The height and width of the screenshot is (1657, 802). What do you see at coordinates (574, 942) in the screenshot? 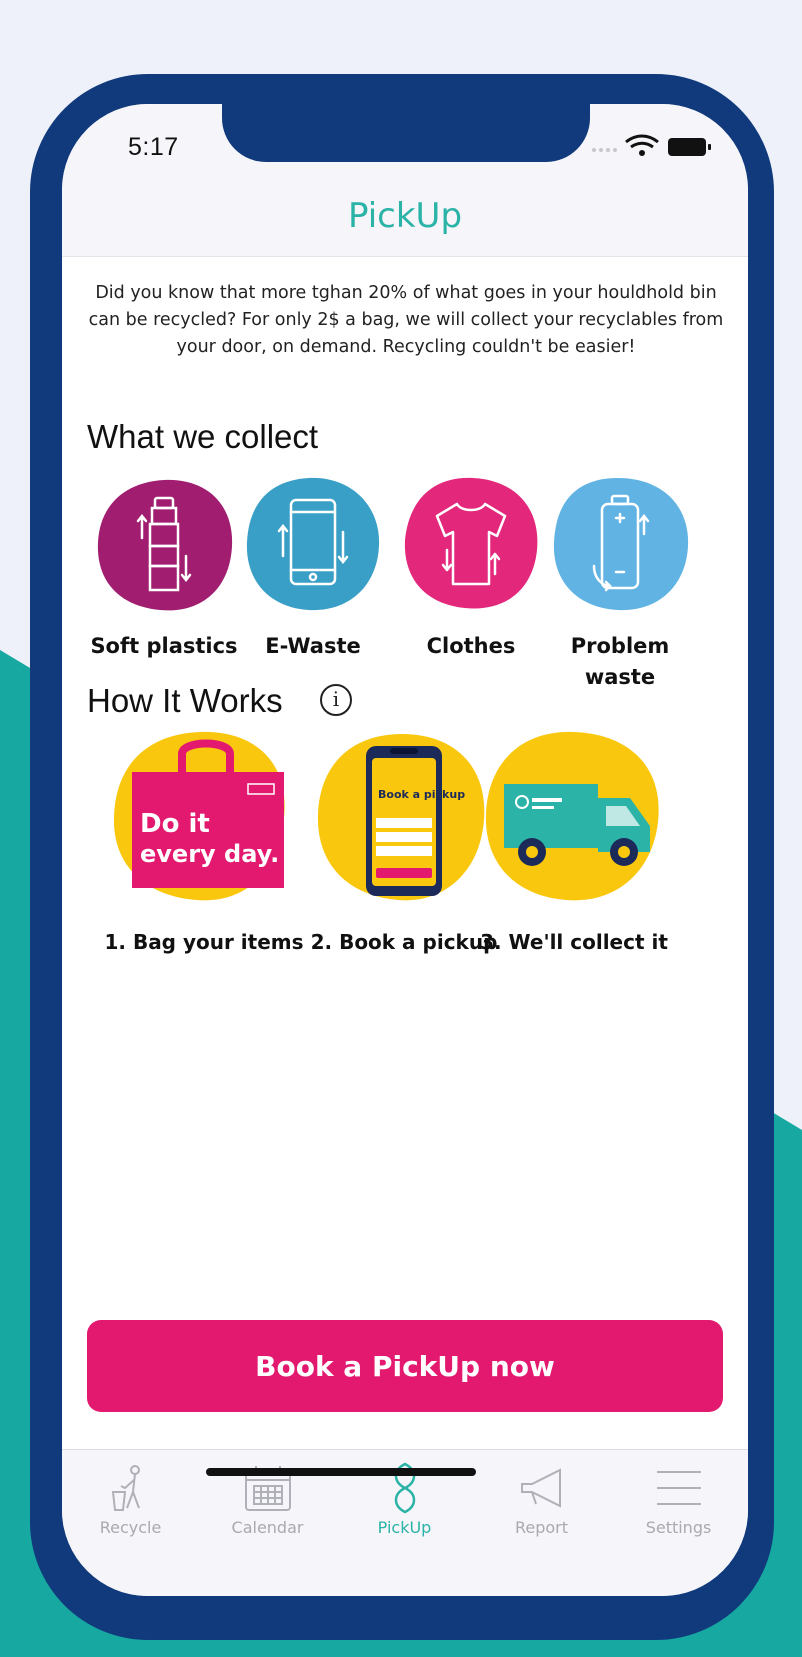
I see `step-label: 3. We'll collect it` at bounding box center [574, 942].